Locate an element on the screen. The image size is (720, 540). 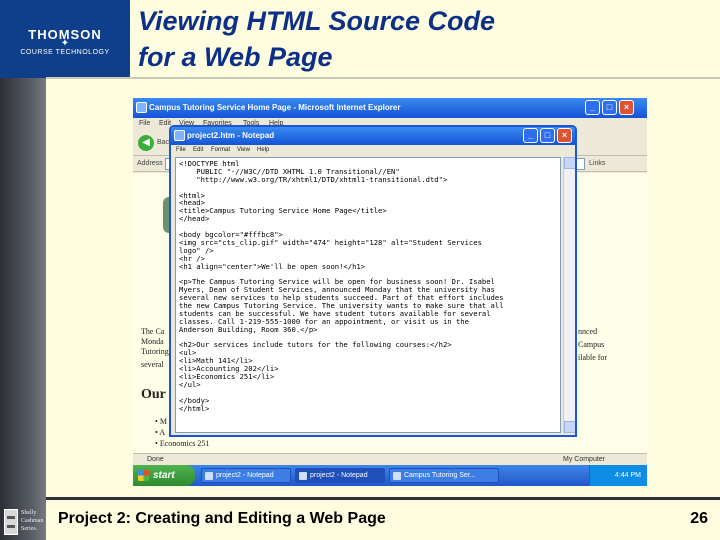
slide-title-line-1: Viewing HTML Source Code is located at coordinates (317, 21).